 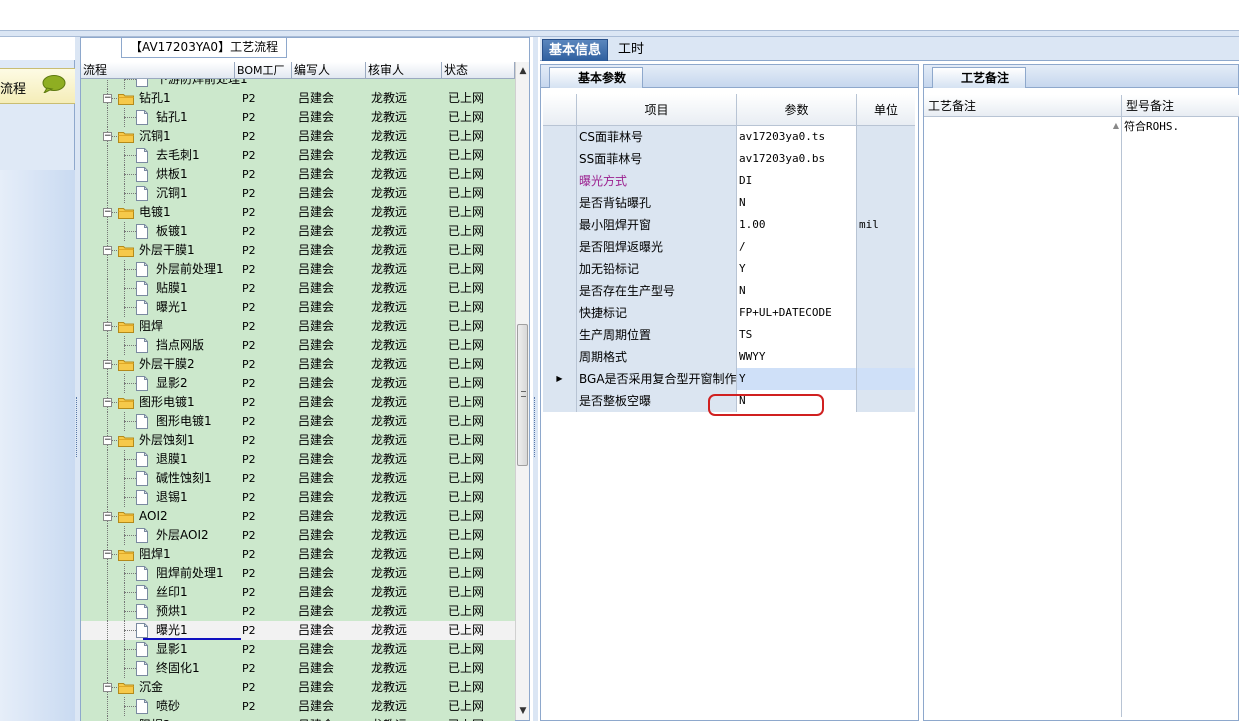 What do you see at coordinates (1023, 417) in the screenshot?
I see `craft-note-cell: ▲` at bounding box center [1023, 417].